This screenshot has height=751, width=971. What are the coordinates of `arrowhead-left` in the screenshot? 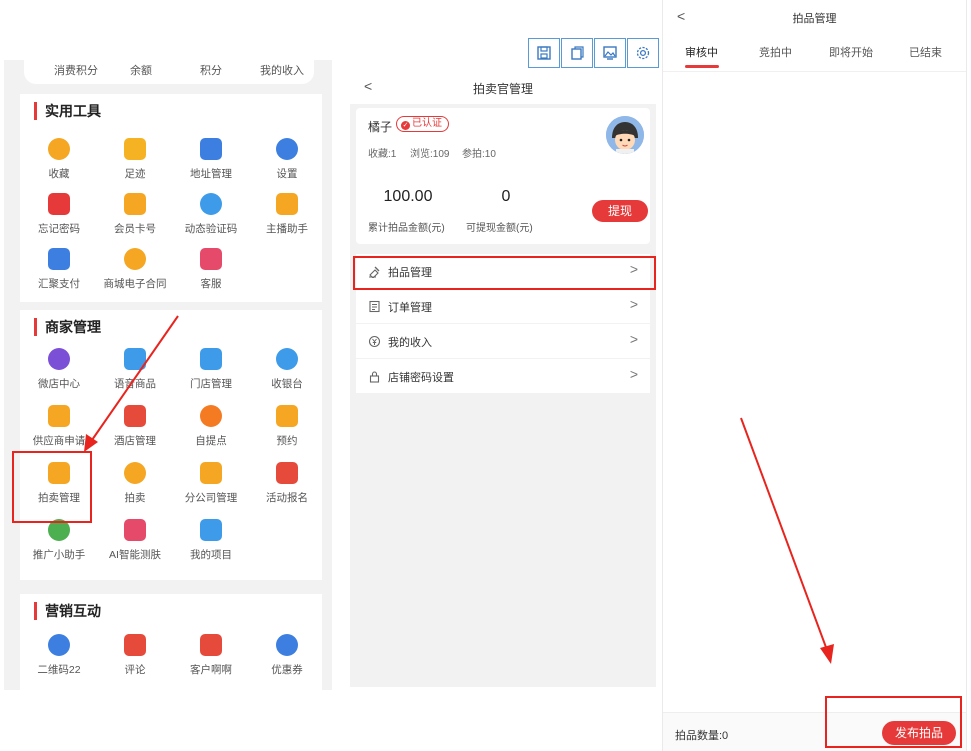 It's located at (91, 443).